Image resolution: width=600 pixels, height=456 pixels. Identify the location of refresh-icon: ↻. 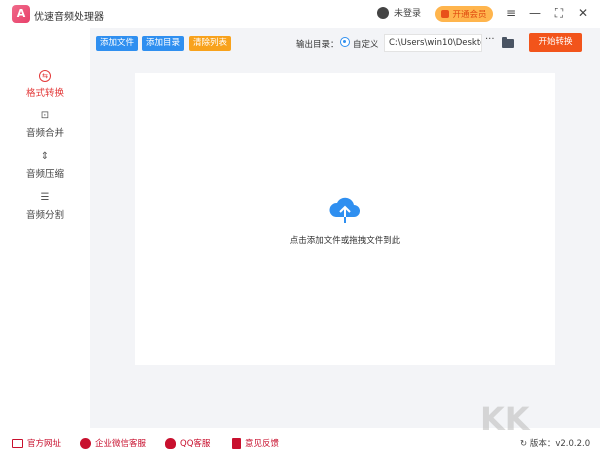
(525, 444).